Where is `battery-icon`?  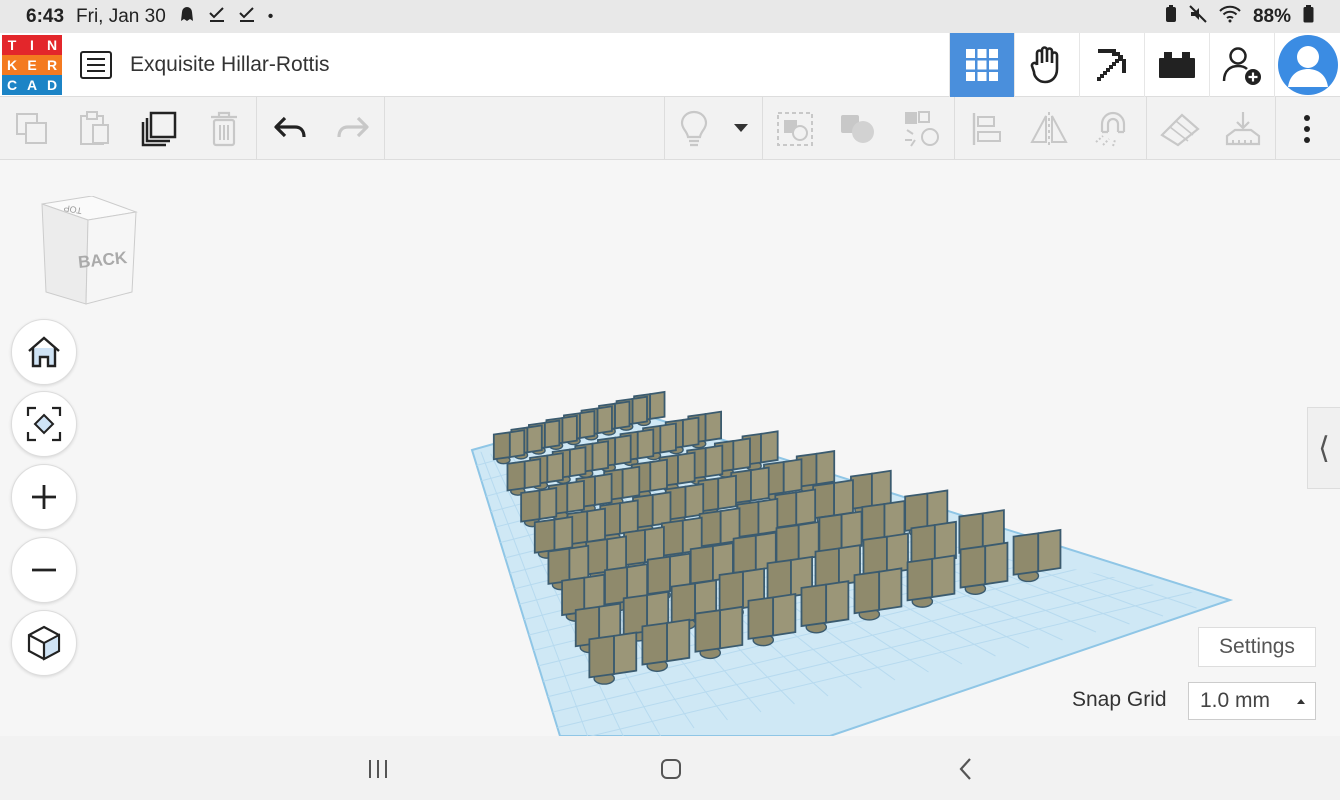 battery-icon is located at coordinates (1308, 16).